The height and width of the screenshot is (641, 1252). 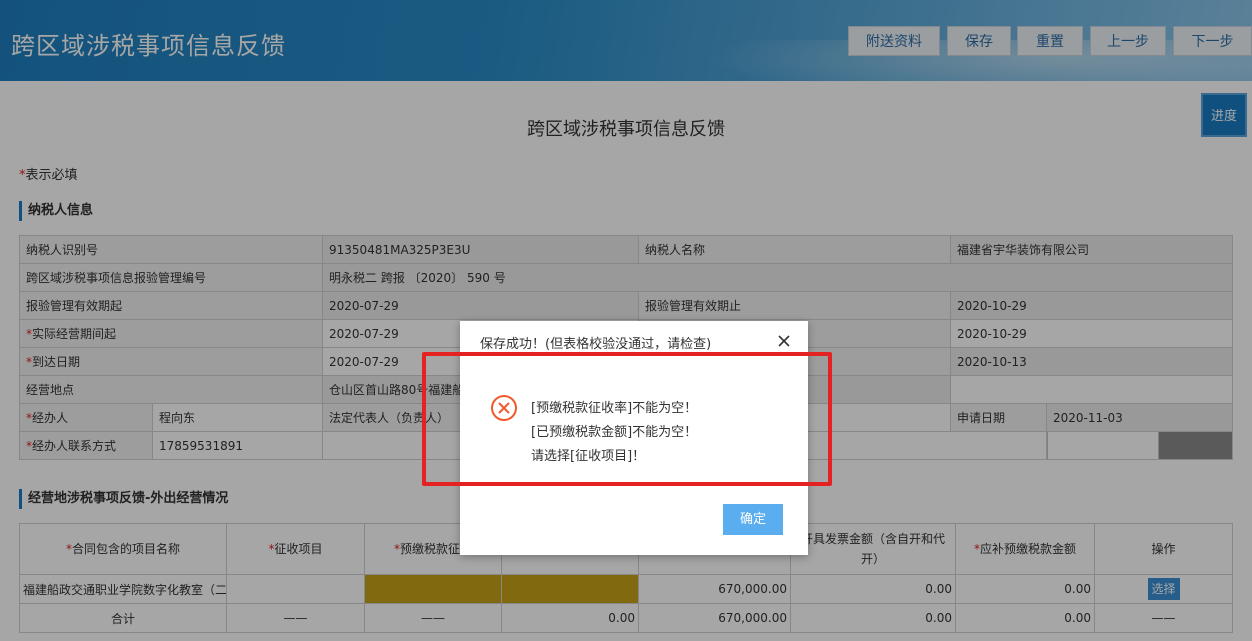 I want to click on confirm-button: 确定, so click(x=753, y=519).